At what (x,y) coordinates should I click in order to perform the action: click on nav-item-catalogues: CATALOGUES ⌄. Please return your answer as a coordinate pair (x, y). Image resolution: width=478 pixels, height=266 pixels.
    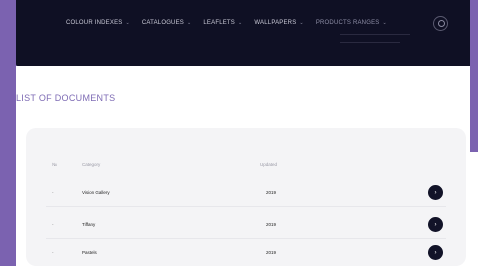
    Looking at the image, I should click on (167, 23).